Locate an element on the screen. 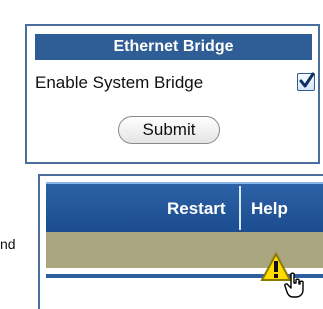 The image size is (323, 309). help-link: Help is located at coordinates (269, 209).